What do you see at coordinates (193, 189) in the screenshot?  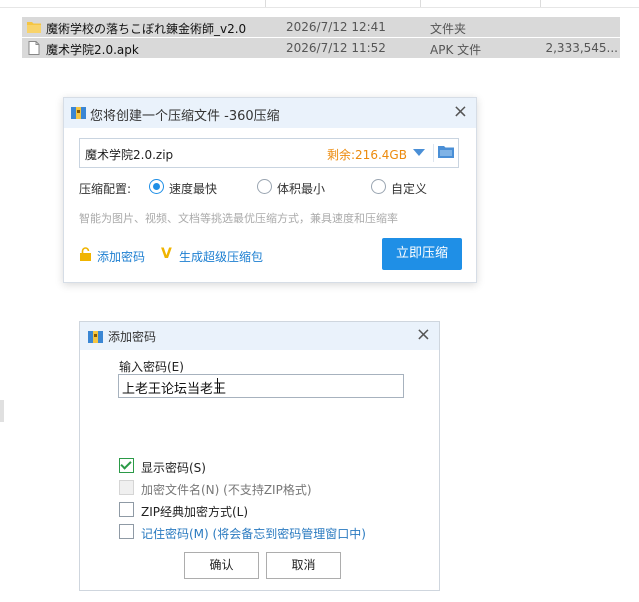 I see `radio-label: 速度最快` at bounding box center [193, 189].